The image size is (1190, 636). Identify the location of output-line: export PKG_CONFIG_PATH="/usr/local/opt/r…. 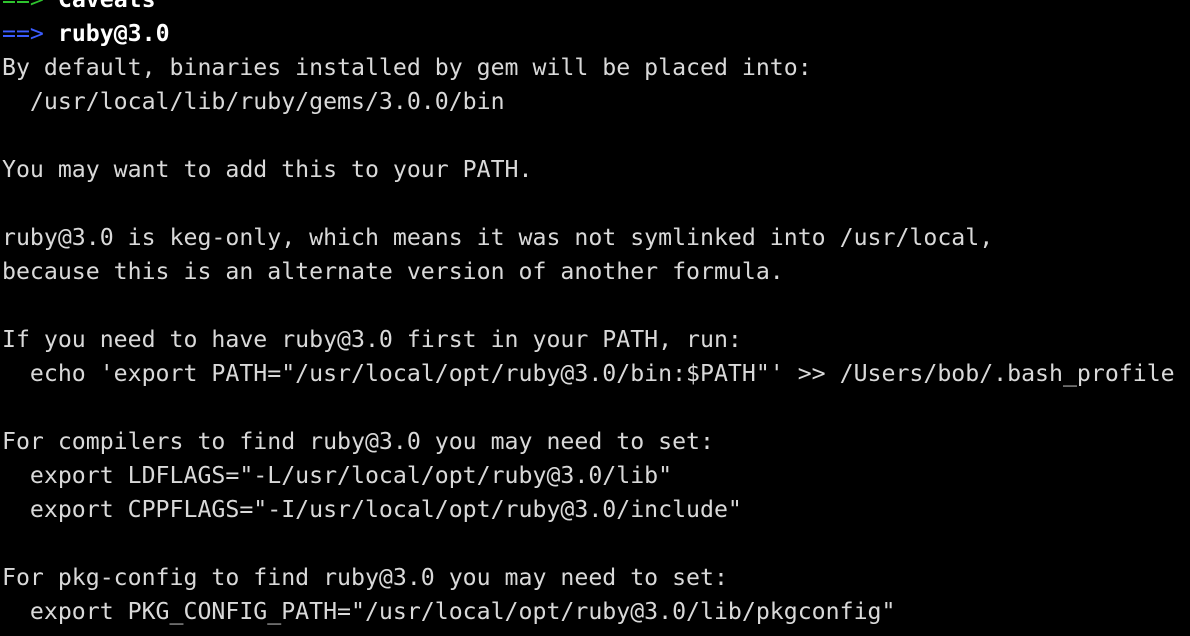
(449, 611).